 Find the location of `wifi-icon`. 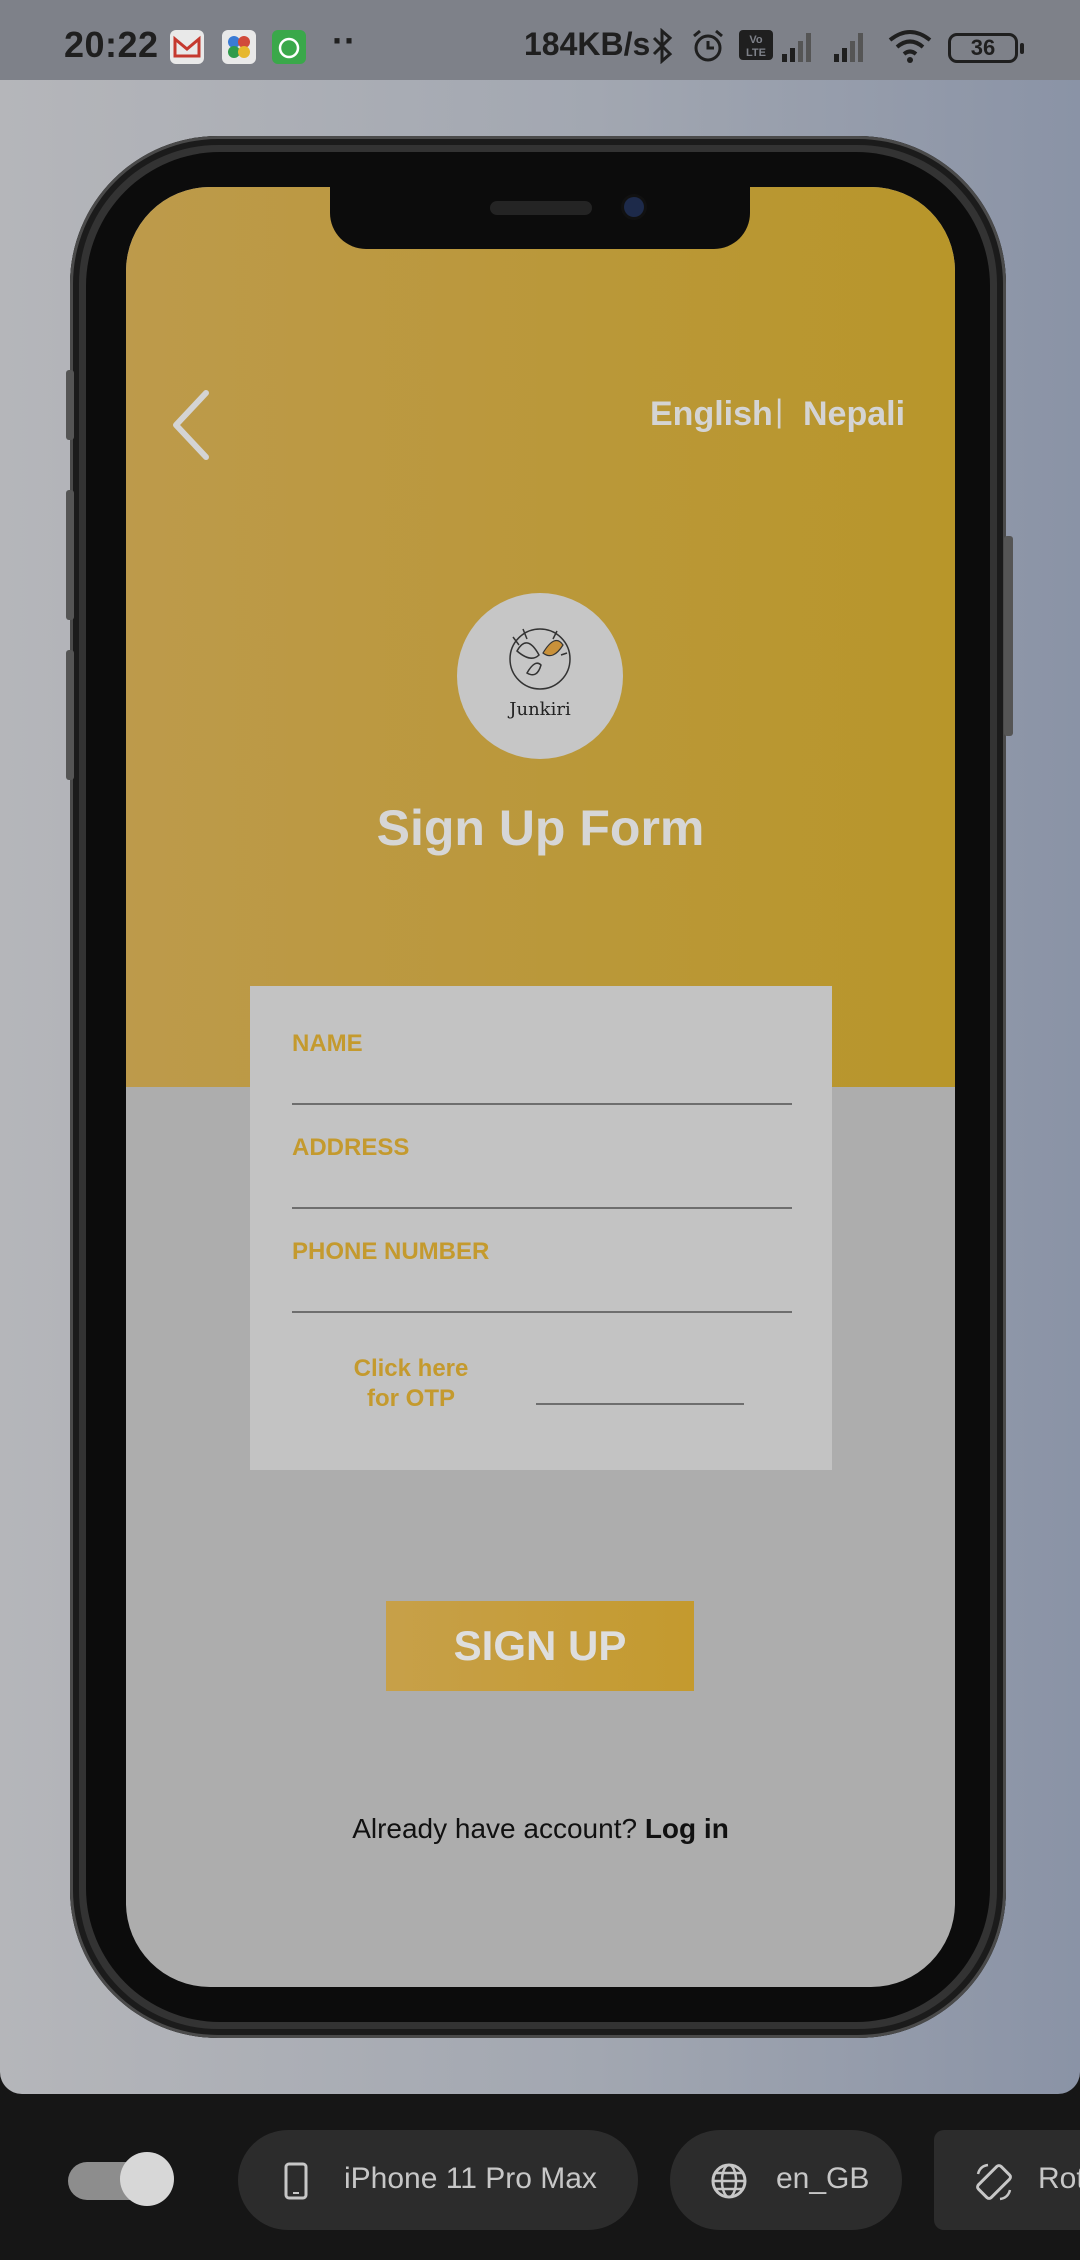

wifi-icon is located at coordinates (910, 48).